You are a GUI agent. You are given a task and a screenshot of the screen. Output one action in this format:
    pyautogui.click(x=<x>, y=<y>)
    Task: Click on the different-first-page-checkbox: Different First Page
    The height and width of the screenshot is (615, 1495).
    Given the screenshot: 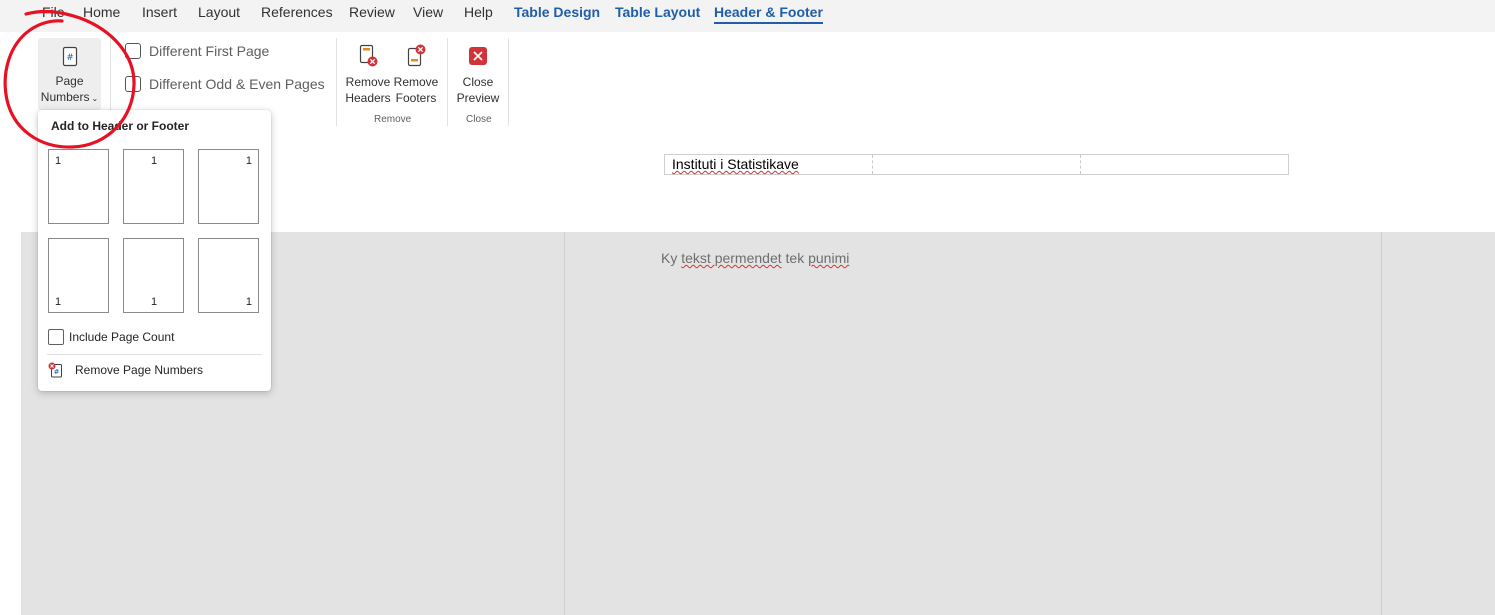 What is the action you would take?
    pyautogui.click(x=197, y=51)
    